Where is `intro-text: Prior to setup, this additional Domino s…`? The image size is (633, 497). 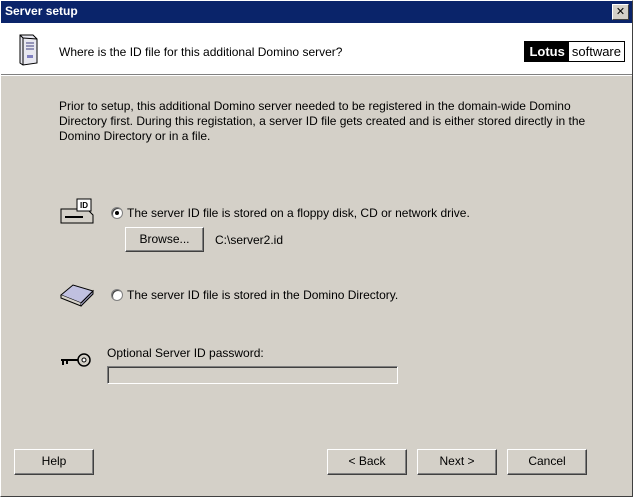 intro-text: Prior to setup, this additional Domino s… is located at coordinates (322, 121).